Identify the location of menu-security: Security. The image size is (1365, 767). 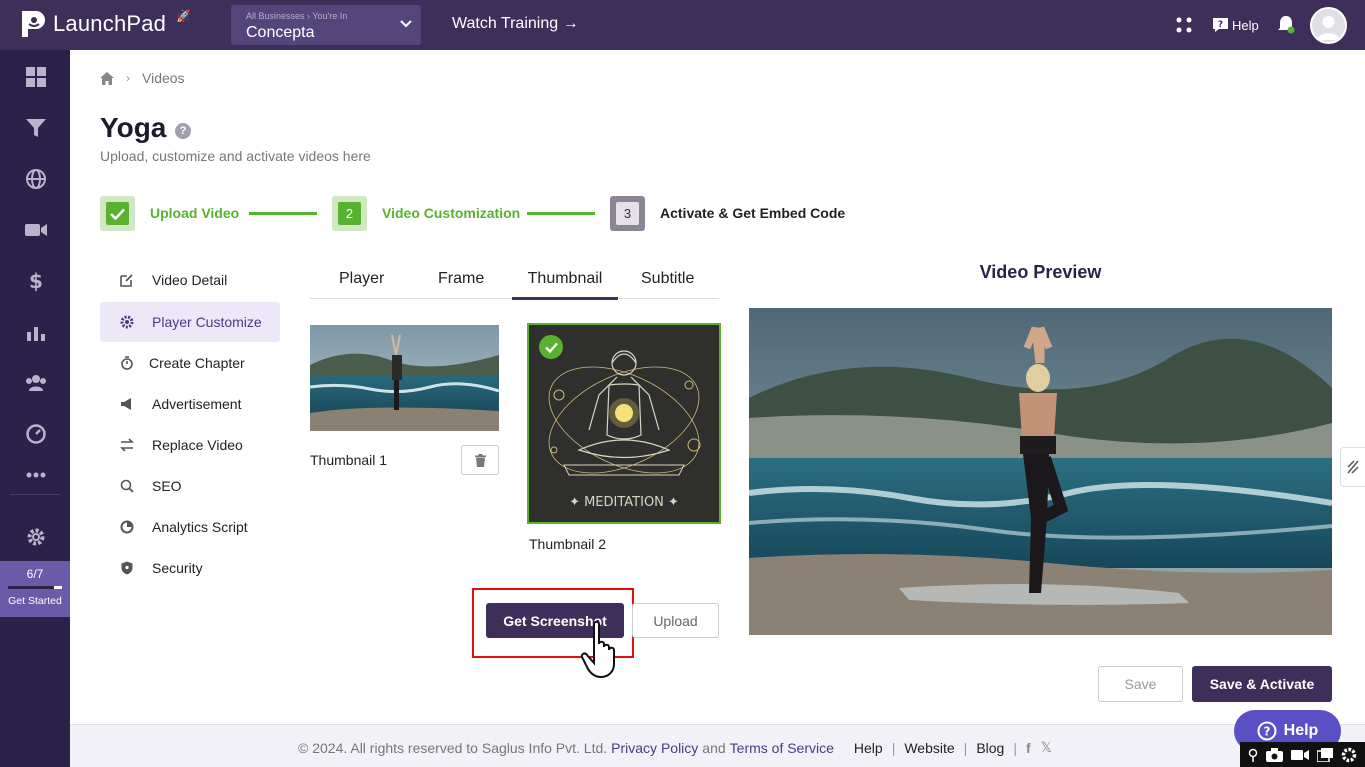
(190, 568).